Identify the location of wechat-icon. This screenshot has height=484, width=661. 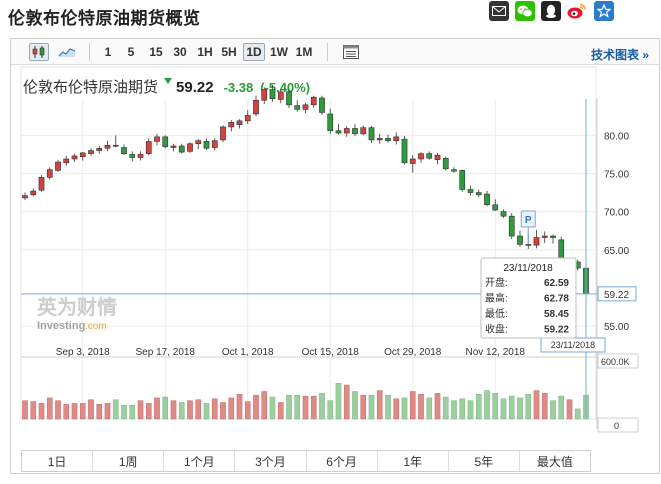
(525, 11).